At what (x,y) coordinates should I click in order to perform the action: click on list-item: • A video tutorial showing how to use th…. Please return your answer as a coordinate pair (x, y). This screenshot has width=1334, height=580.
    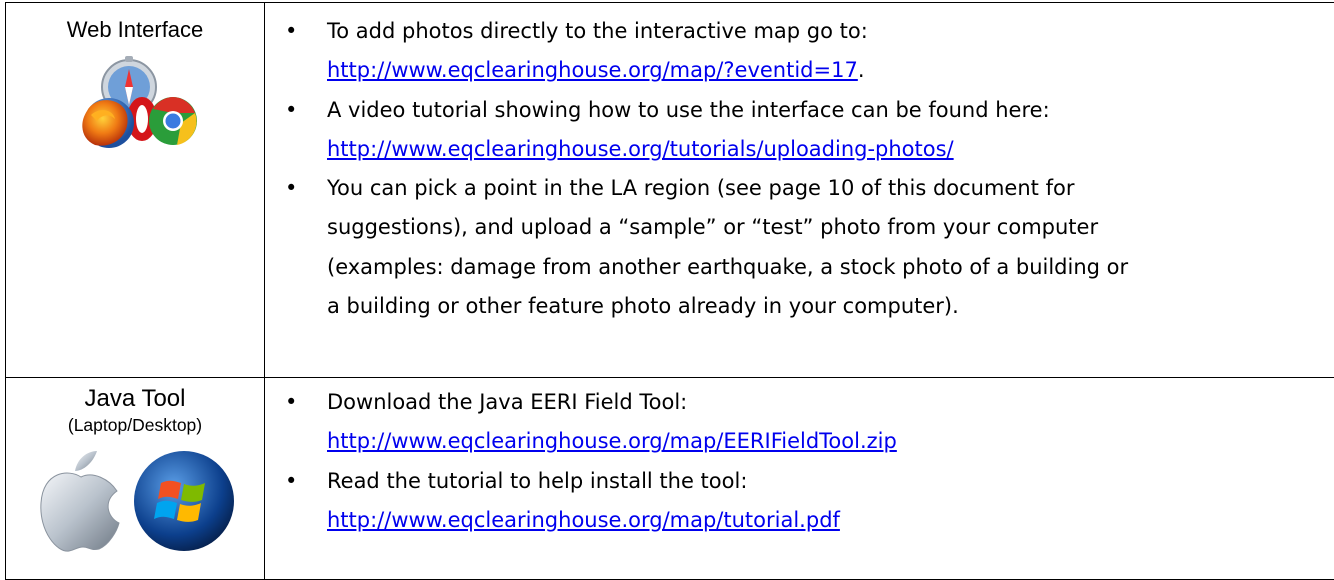
    Looking at the image, I should click on (809, 130).